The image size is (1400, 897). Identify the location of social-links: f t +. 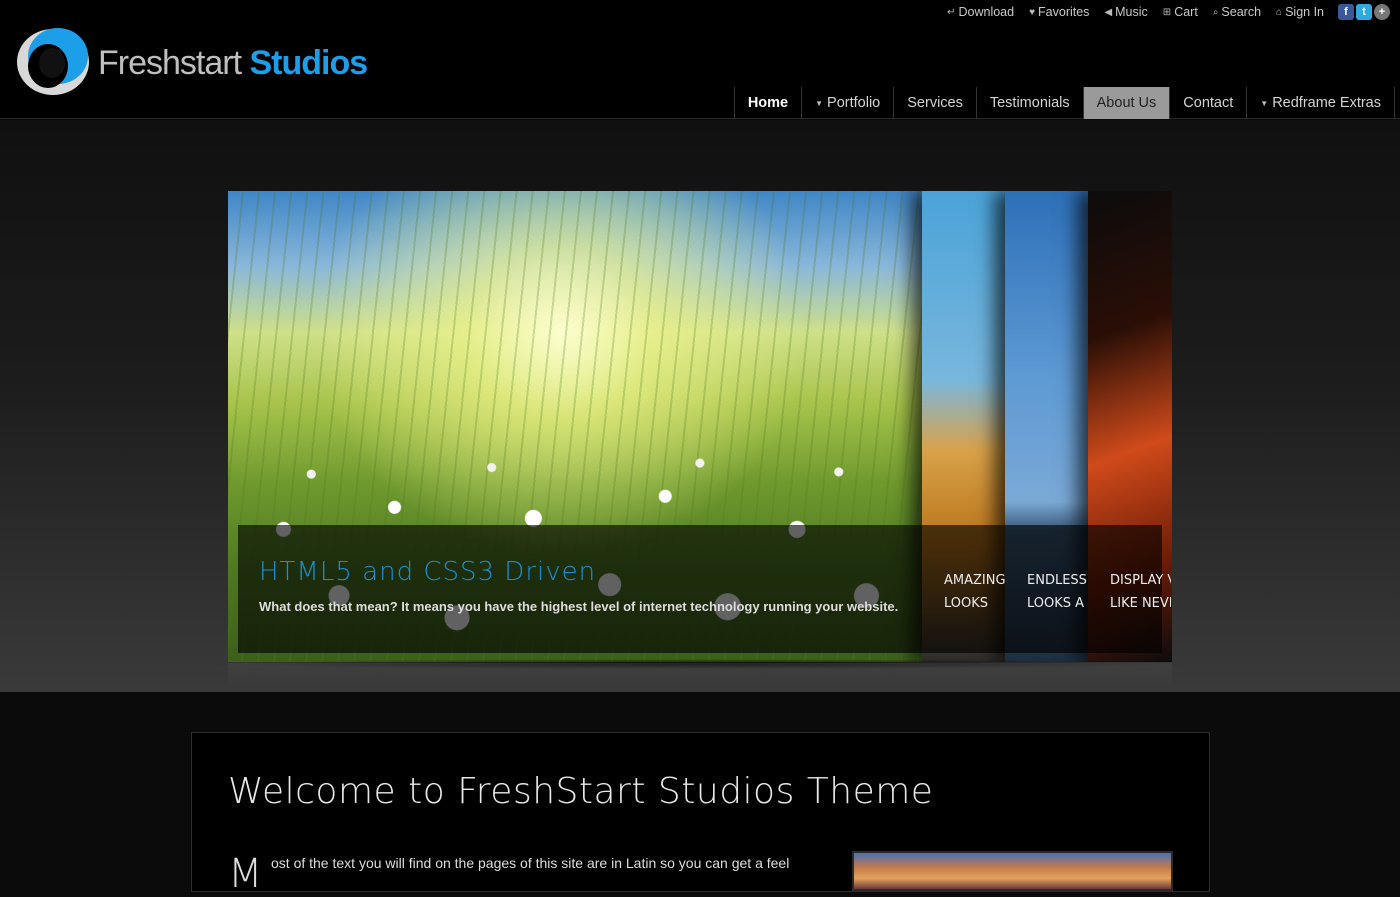
(1364, 12).